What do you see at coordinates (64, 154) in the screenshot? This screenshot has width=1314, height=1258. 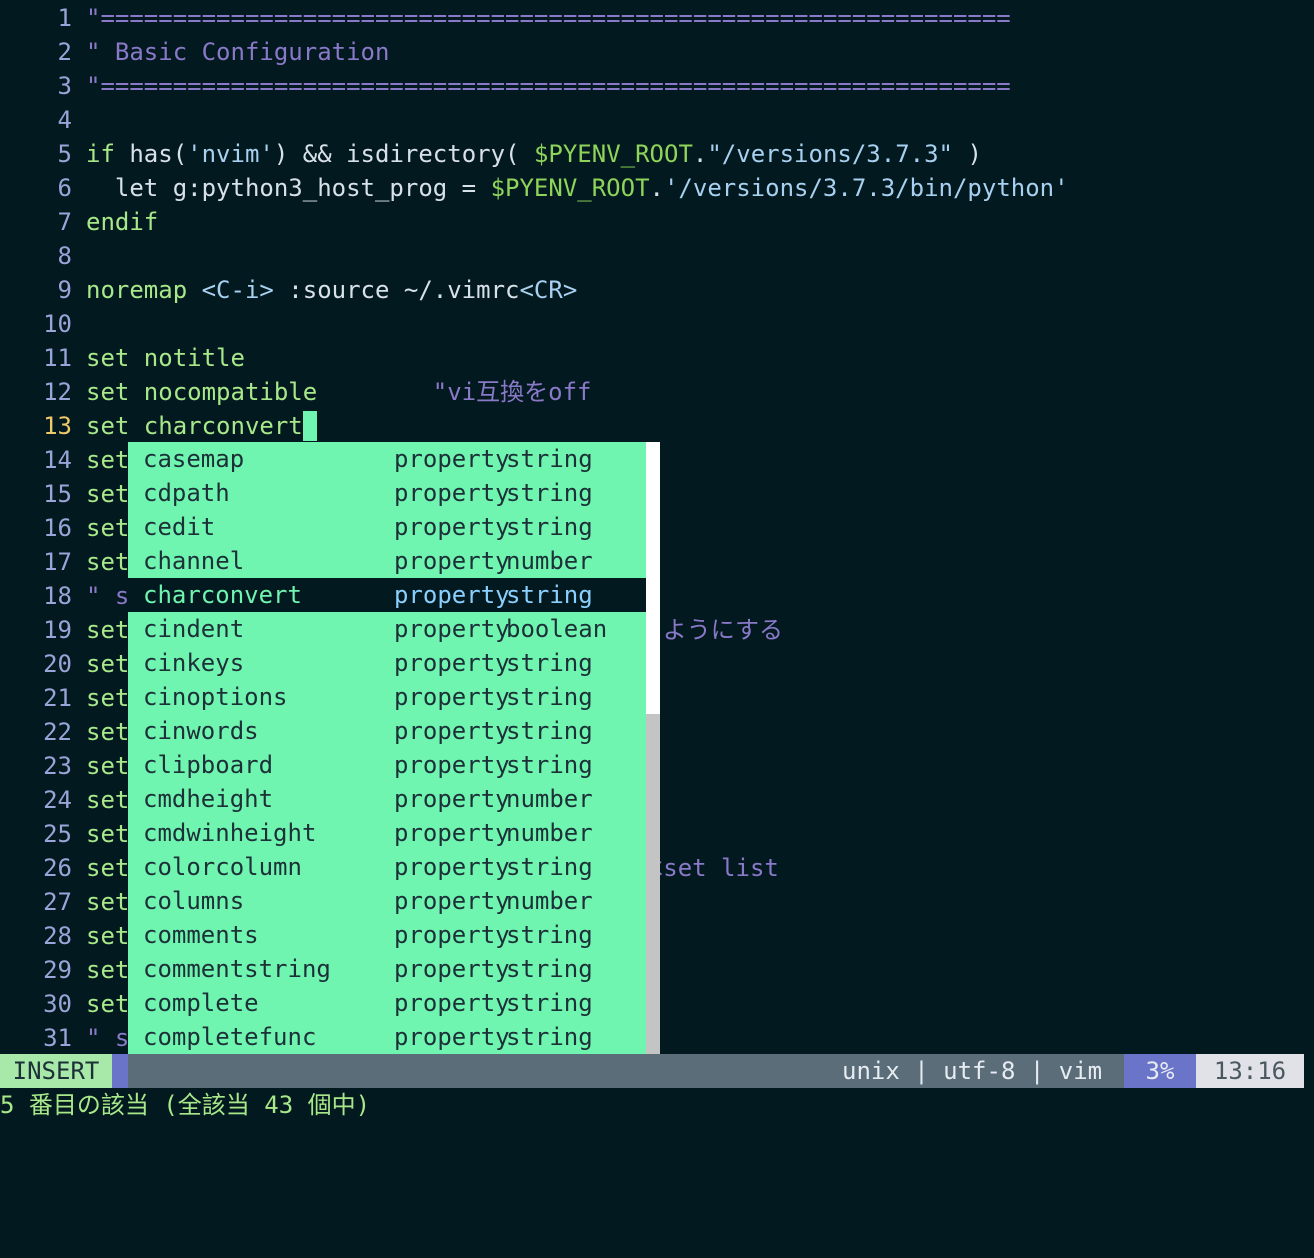 I see `line-number: 5` at bounding box center [64, 154].